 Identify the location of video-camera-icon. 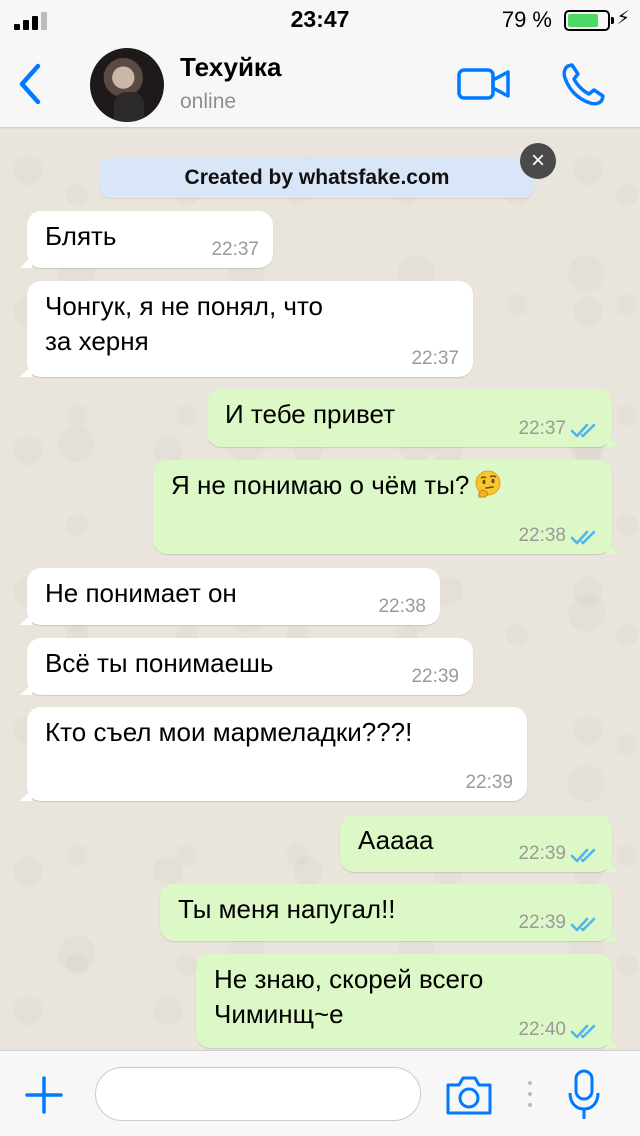
(483, 84).